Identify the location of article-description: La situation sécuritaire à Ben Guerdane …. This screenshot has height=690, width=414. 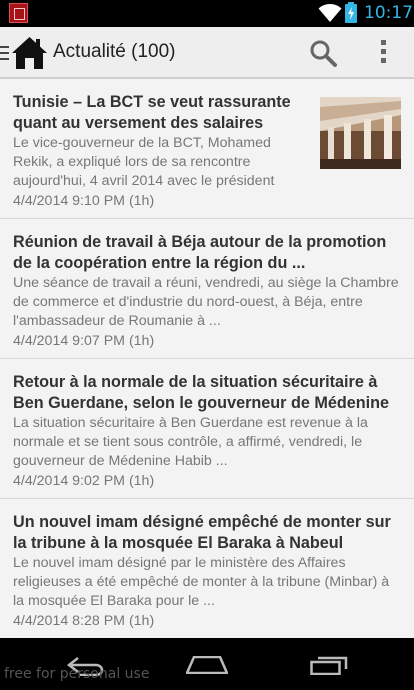
(190, 442).